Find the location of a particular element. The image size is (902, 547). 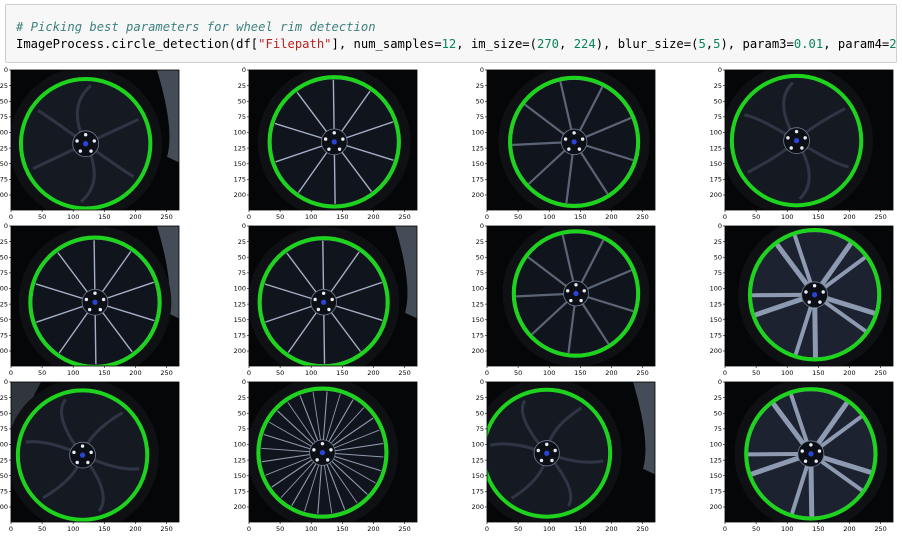

wheel-plot-1: 0 25 50 75 100 125 150 175 200 0 50 100 150 200 250 is located at coordinates (90, 145).